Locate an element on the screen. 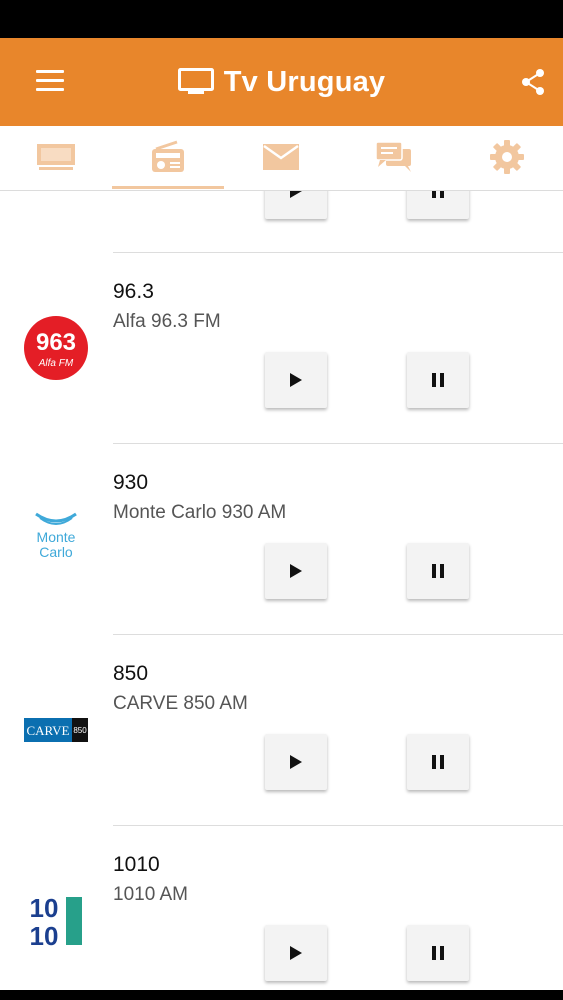  station-name: Monte Carlo 930 AM is located at coordinates (200, 512).